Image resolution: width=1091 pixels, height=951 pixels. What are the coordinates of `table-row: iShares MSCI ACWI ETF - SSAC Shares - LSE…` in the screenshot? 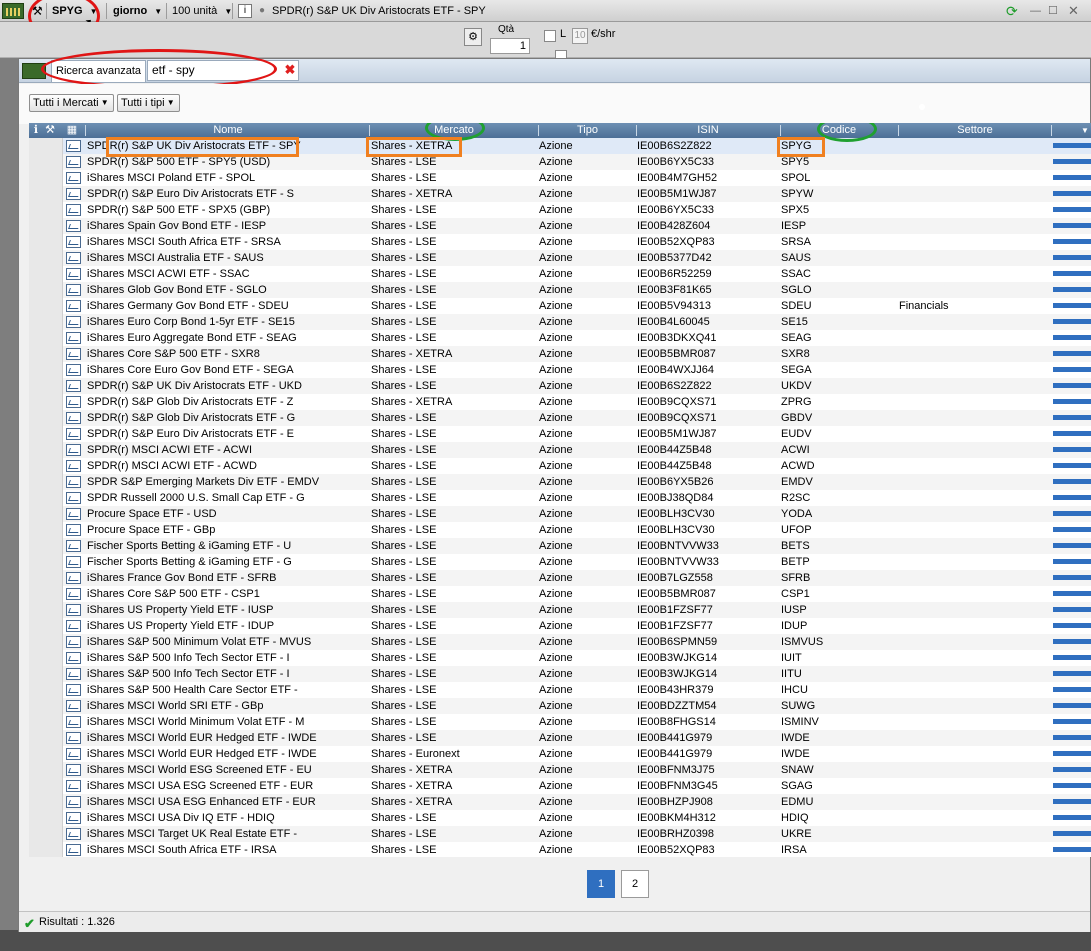 It's located at (560, 274).